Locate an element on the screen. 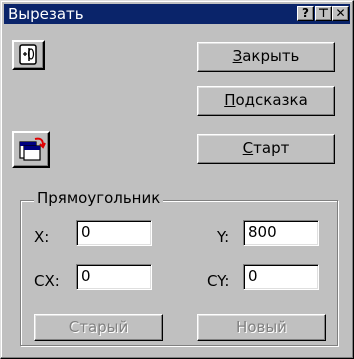 The height and width of the screenshot is (359, 354). y-field: 800 is located at coordinates (281, 233).